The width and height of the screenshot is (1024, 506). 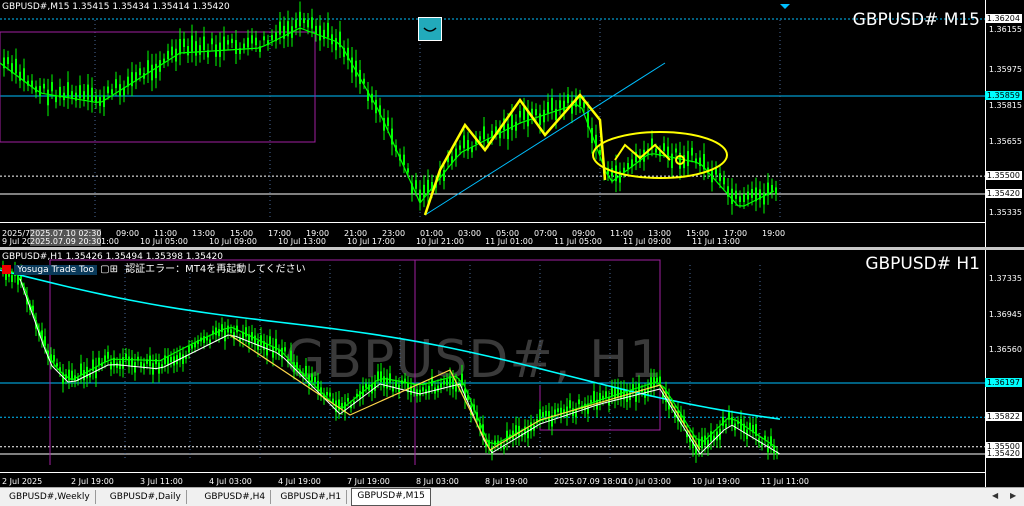 I want to click on price-label: 1.36155, so click(x=1005, y=29).